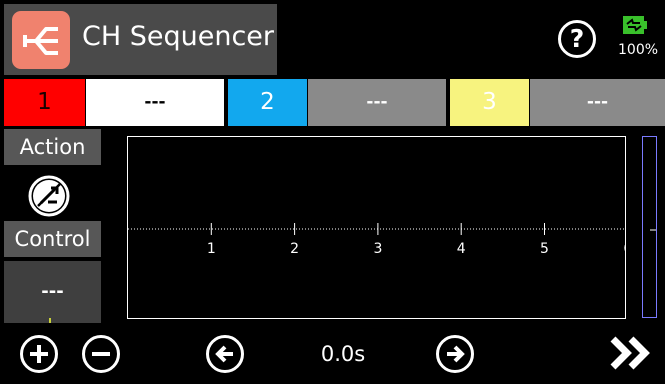 The image size is (665, 384). Describe the element at coordinates (638, 50) in the screenshot. I see `battery-percent: 100%` at that location.